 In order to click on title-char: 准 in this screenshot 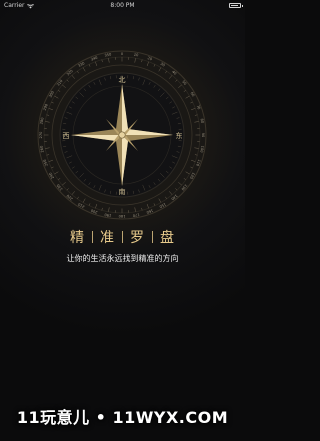, I will do `click(107, 238)`.